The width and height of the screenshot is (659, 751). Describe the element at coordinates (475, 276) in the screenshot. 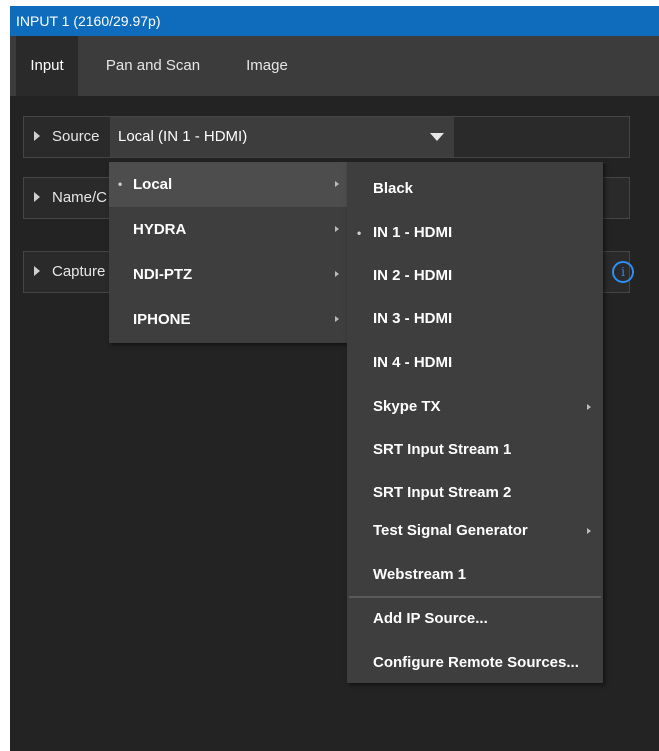

I see `submenu-item-in2-hdmi: IN 2 - HDMI` at that location.